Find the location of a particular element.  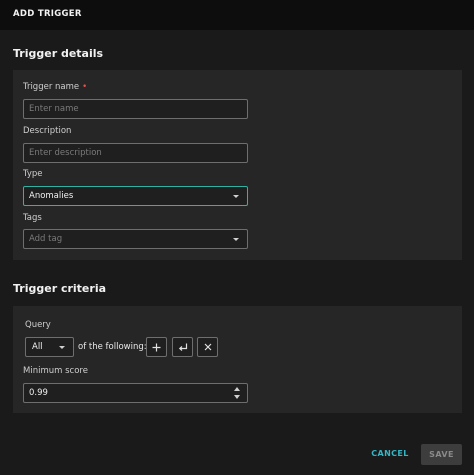

tags-select: Add tag is located at coordinates (135, 239).